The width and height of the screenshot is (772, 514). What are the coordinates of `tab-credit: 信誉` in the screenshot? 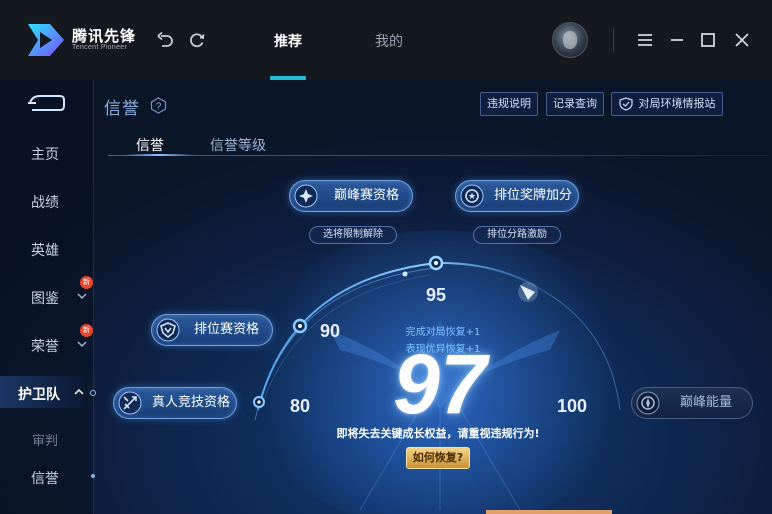 It's located at (150, 145).